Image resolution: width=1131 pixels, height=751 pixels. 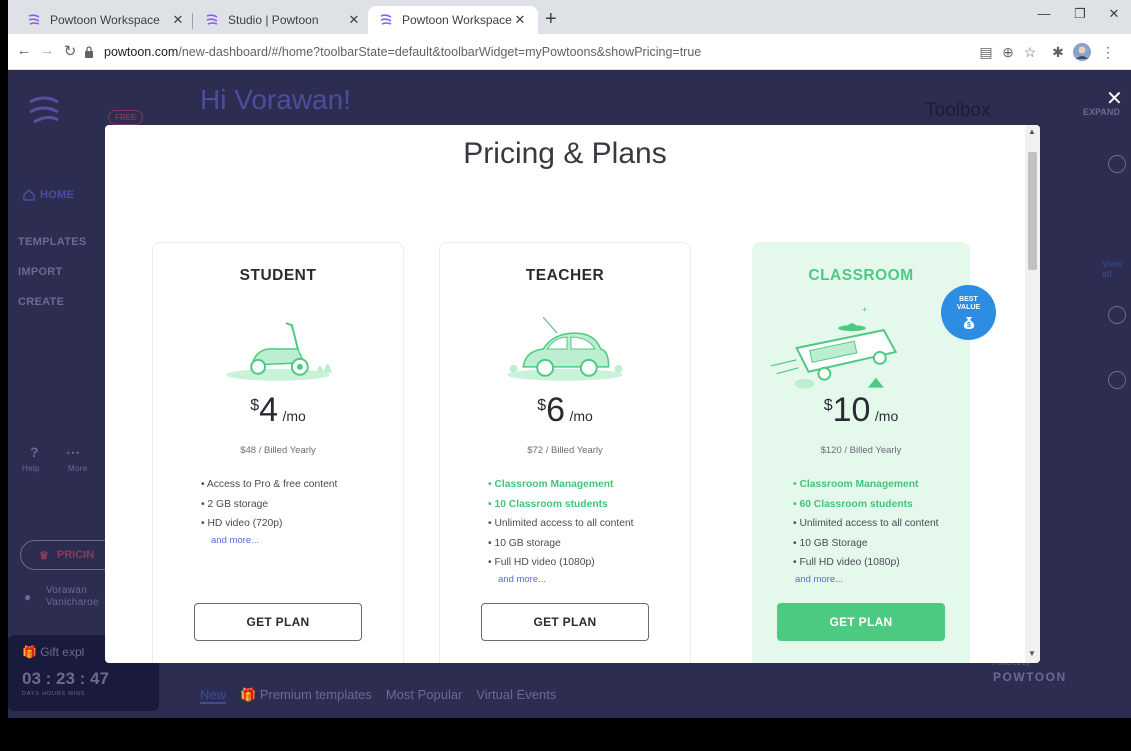 What do you see at coordinates (41, 302) in the screenshot?
I see `nav-create: CREATE` at bounding box center [41, 302].